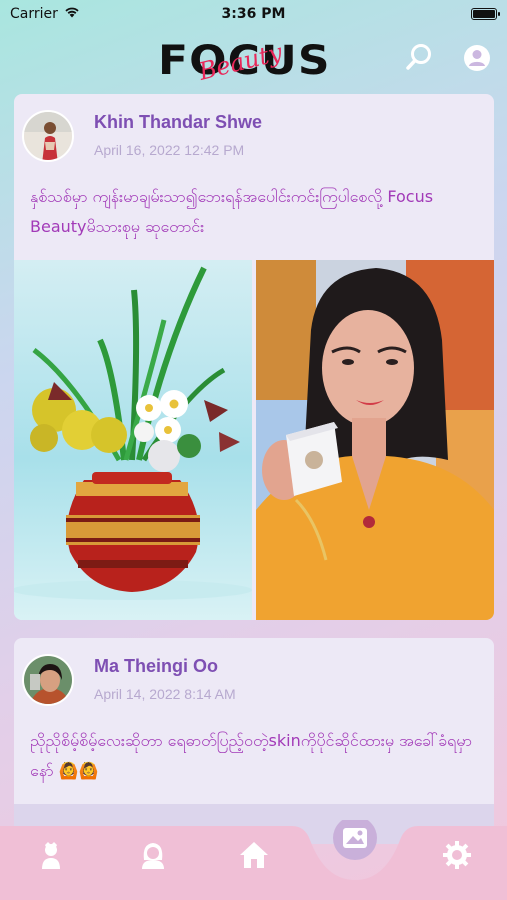  Describe the element at coordinates (153, 855) in the screenshot. I see `tab-stylist` at that location.